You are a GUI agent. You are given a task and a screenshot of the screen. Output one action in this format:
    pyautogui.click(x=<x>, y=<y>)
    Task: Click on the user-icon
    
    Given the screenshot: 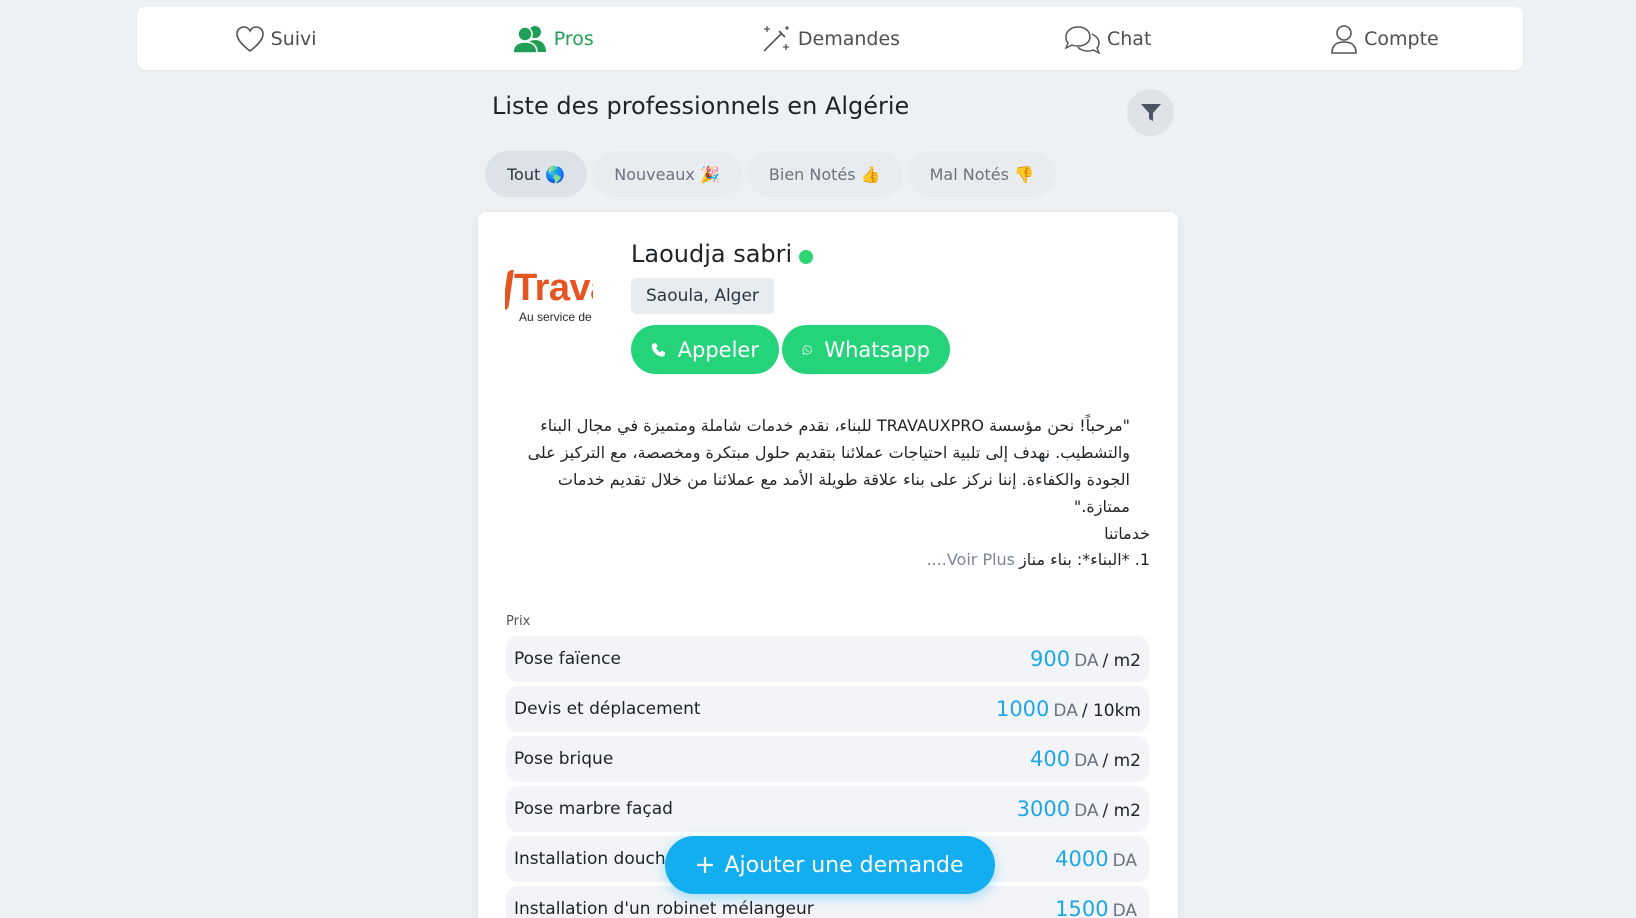 What is the action you would take?
    pyautogui.click(x=1344, y=39)
    